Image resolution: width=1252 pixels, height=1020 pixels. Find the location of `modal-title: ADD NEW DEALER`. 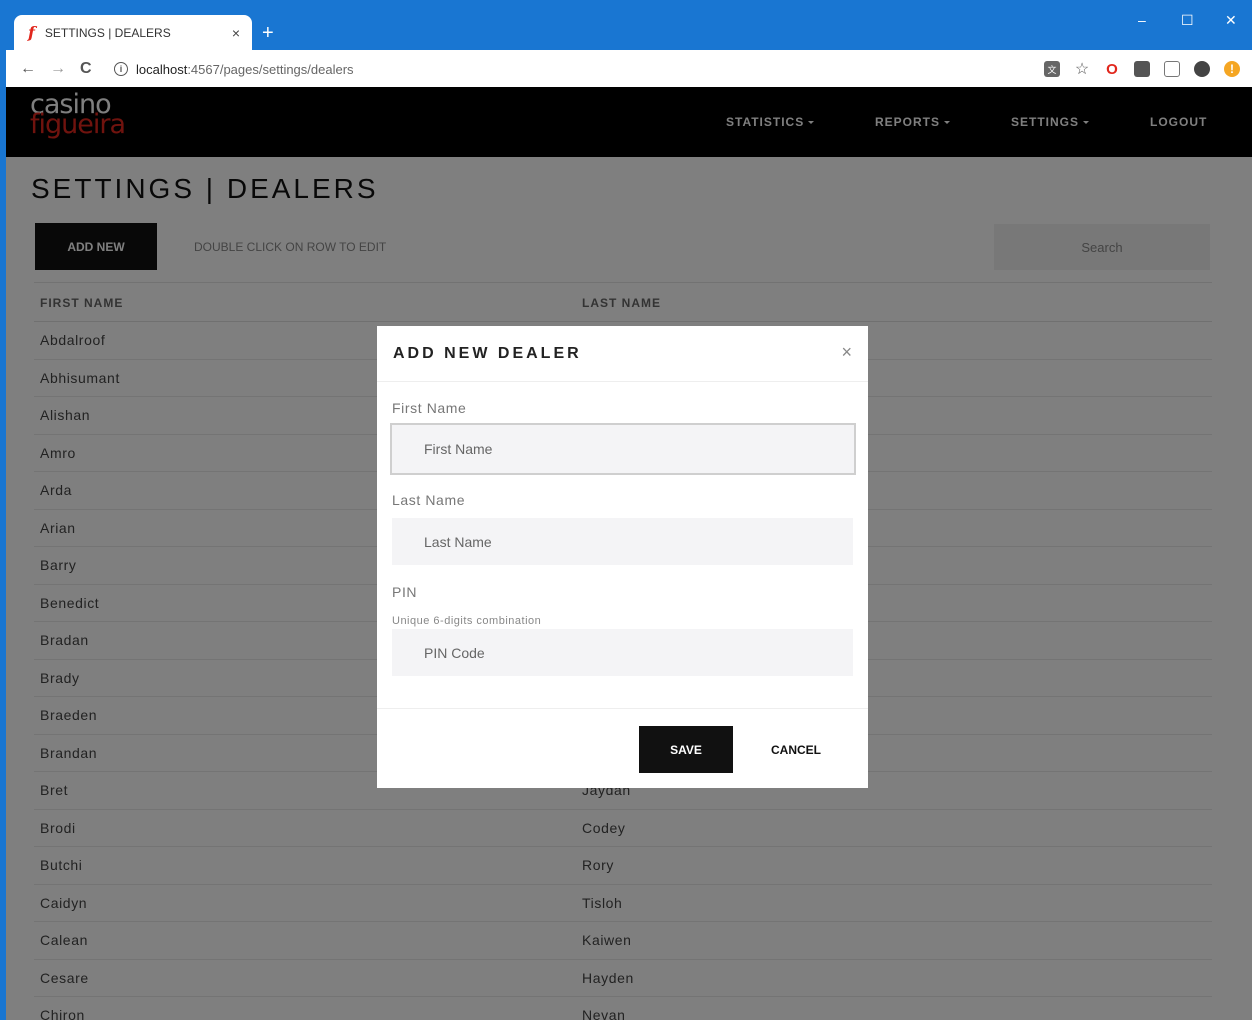

modal-title: ADD NEW DEALER is located at coordinates (487, 353).